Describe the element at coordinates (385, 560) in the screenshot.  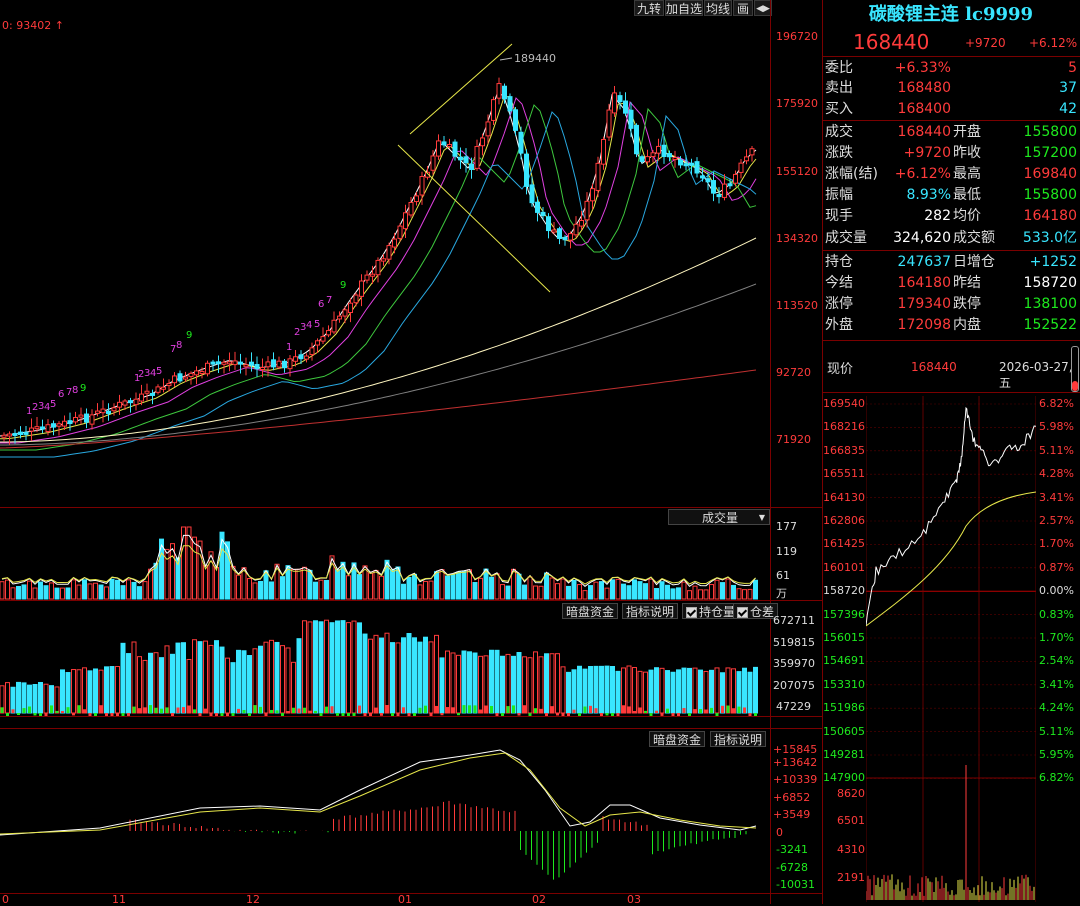
I see `volume-chart` at that location.